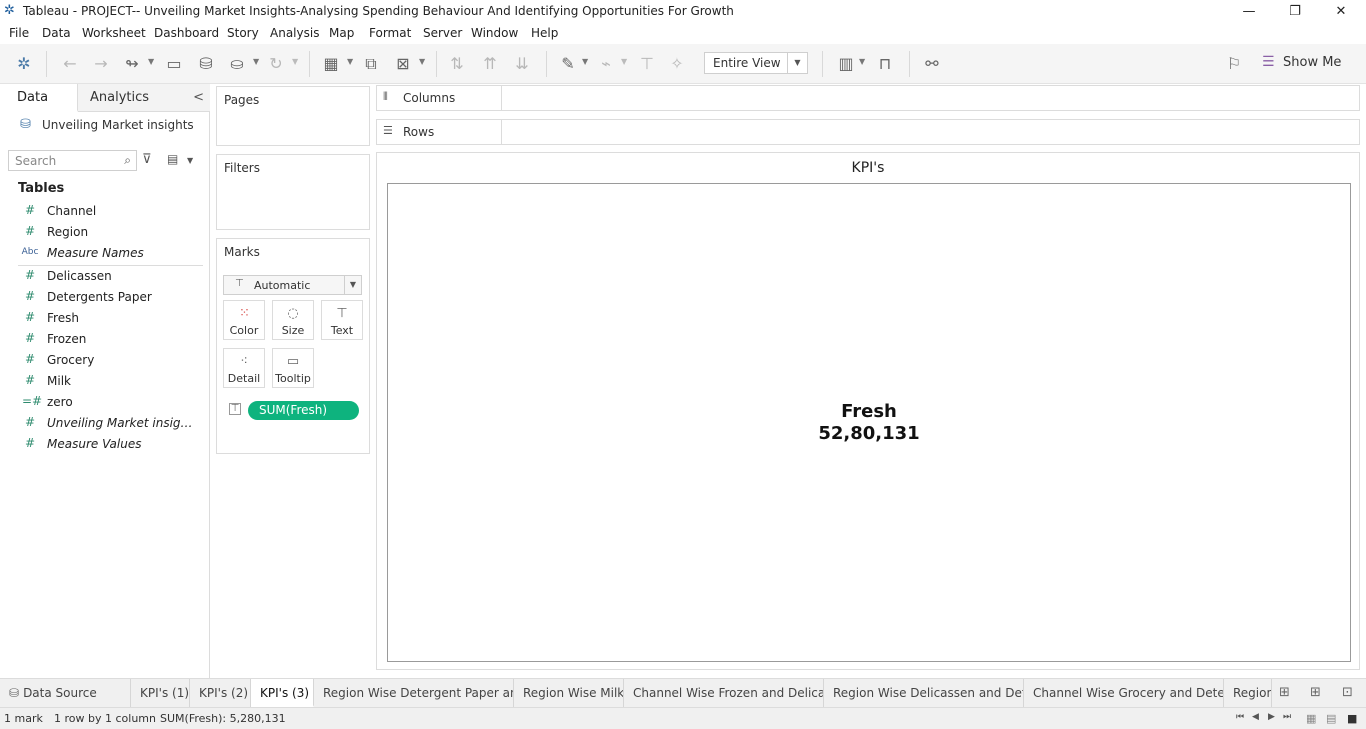 This screenshot has width=1366, height=729. Describe the element at coordinates (24, 64) in the screenshot. I see `tableau-home-icon: ✲` at that location.